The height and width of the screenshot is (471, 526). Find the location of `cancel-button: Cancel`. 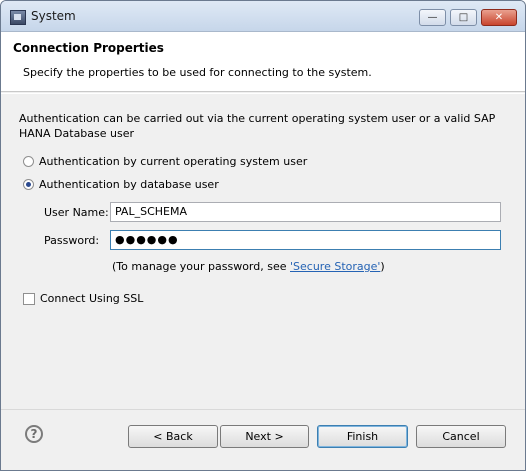

cancel-button: Cancel is located at coordinates (461, 436).